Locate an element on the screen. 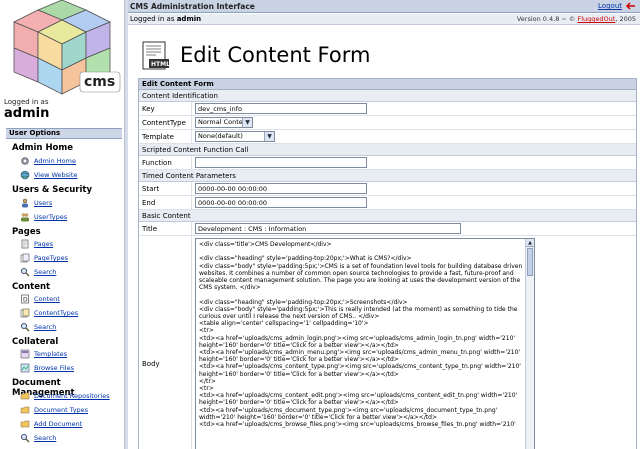  sidebar-item-label: Add Document is located at coordinates (58, 424).